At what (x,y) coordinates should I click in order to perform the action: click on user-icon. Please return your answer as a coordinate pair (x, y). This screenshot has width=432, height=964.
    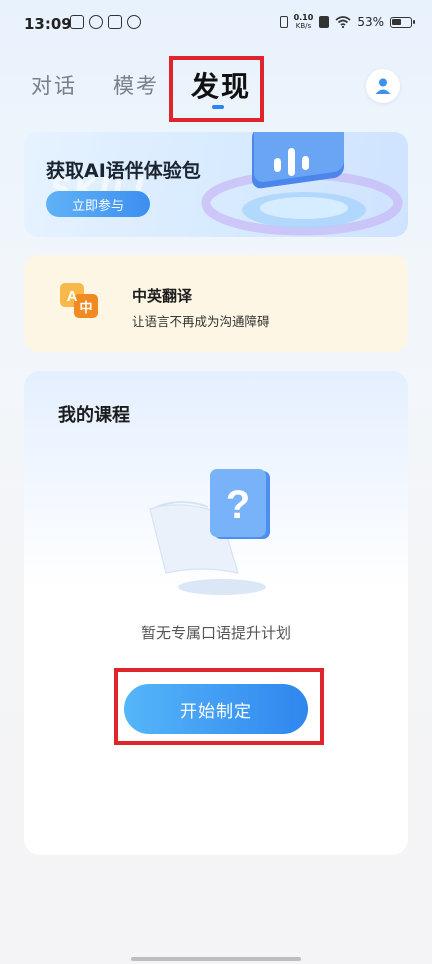
    Looking at the image, I should click on (383, 86).